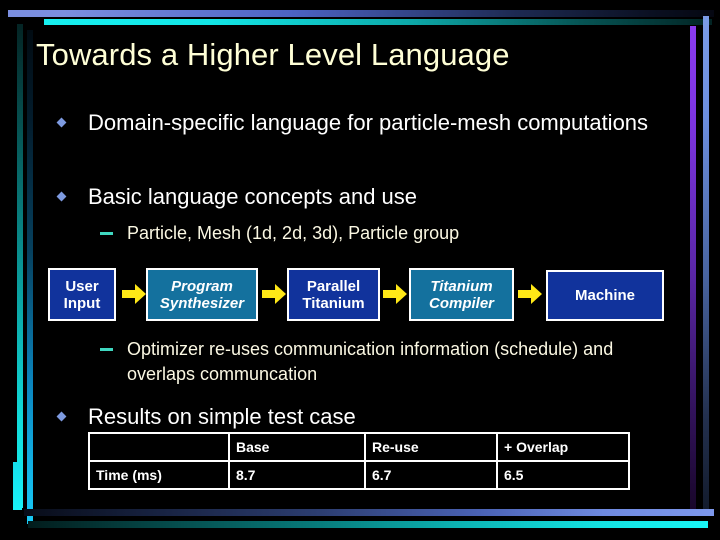 The width and height of the screenshot is (720, 540). I want to click on flow-node-titanium-compiler-label: Titanium Compiler, so click(461, 294).